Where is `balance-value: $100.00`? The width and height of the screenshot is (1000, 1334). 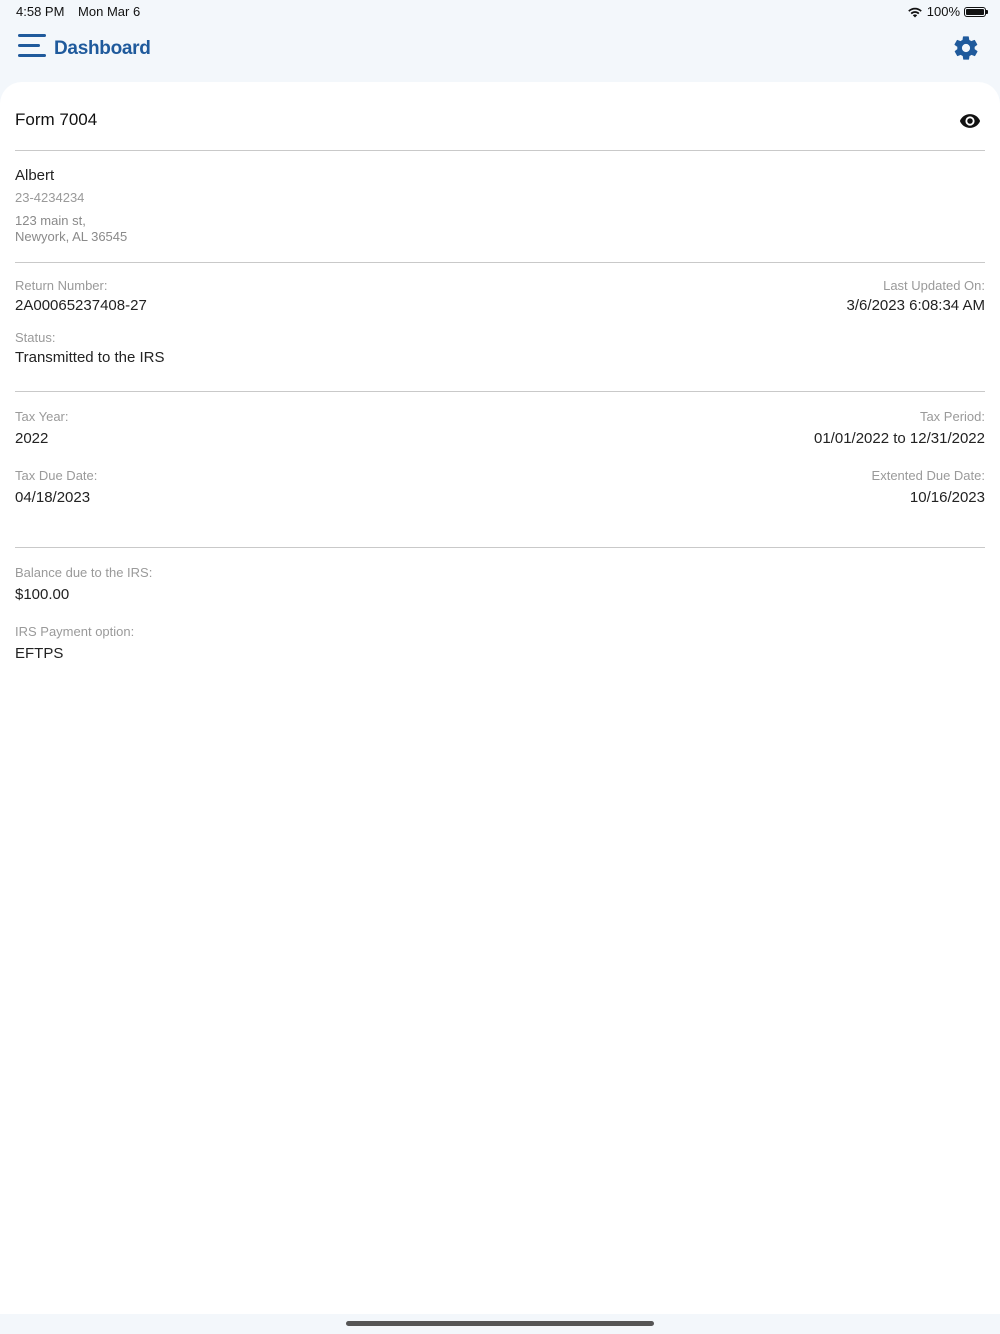 balance-value: $100.00 is located at coordinates (42, 594).